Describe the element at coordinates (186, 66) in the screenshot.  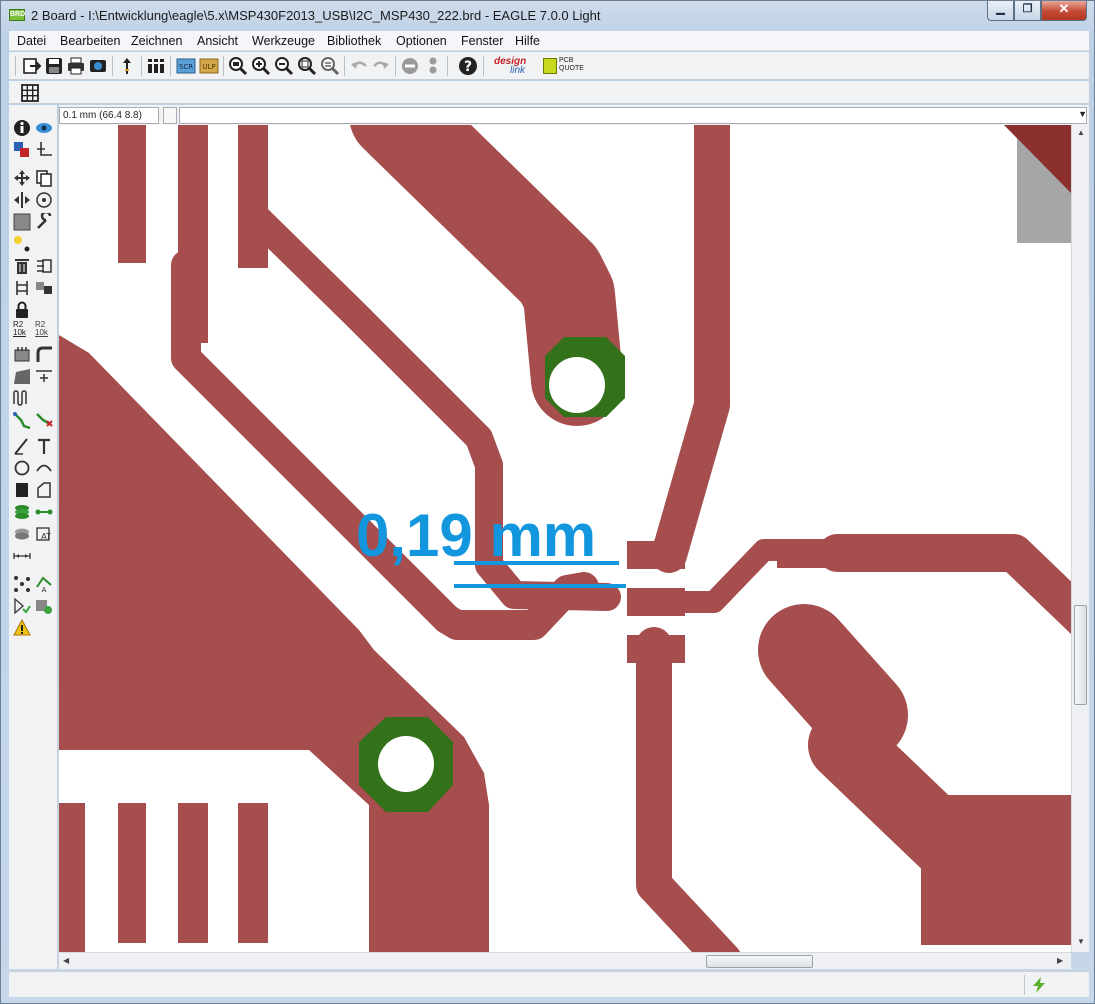
I see `script-icon: SCR` at that location.